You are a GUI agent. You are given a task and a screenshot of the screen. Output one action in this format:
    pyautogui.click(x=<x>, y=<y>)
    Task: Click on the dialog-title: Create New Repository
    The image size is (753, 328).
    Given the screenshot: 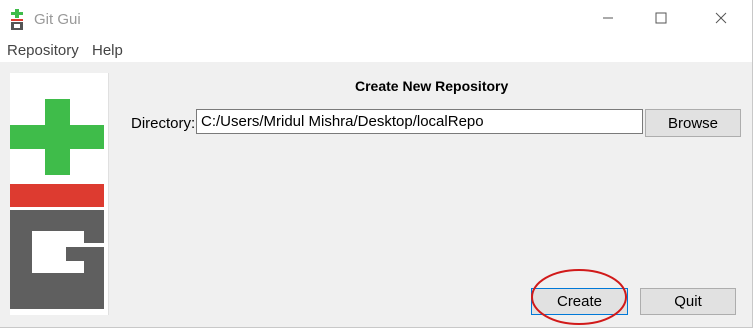 What is the action you would take?
    pyautogui.click(x=432, y=86)
    